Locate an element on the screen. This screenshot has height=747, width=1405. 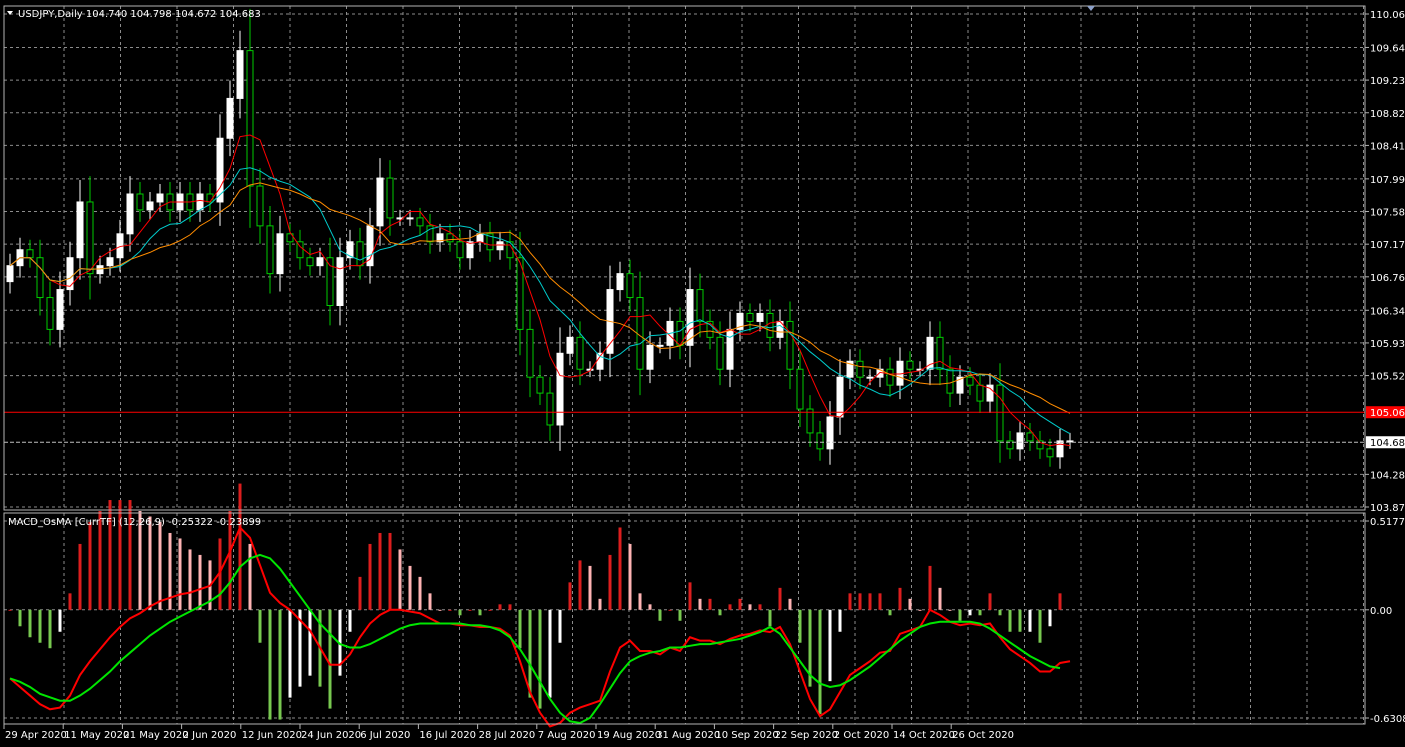
price-tick-label: 103.870 is located at coordinates (1387, 508).